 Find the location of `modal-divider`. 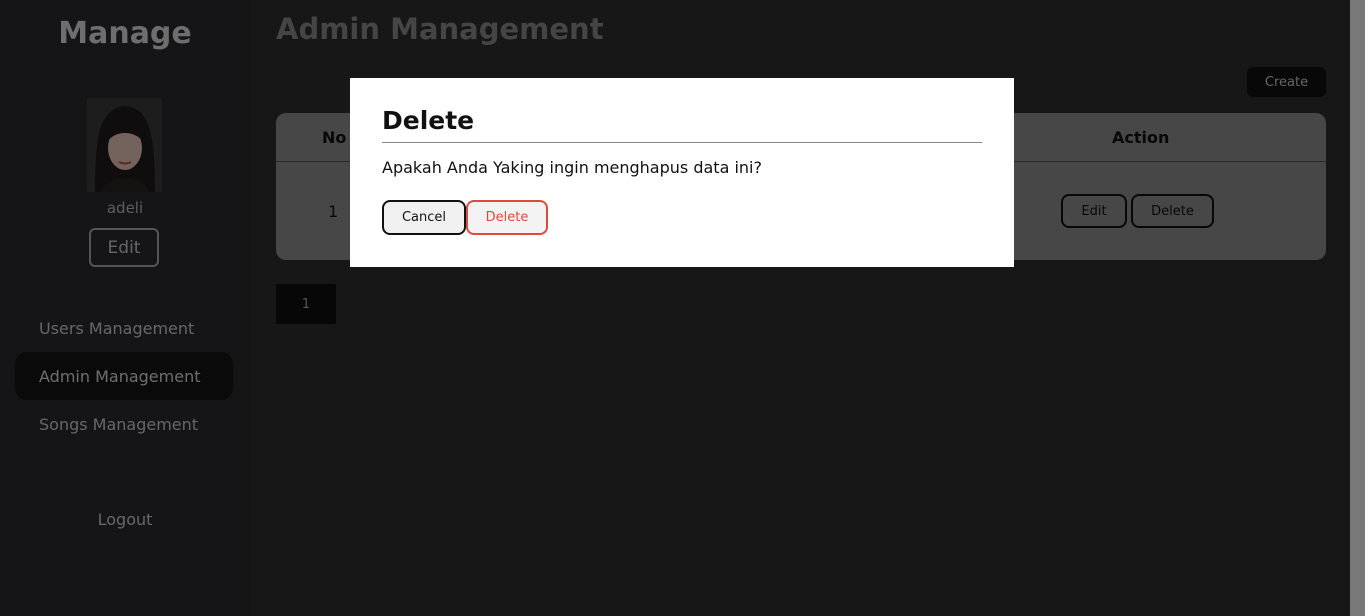

modal-divider is located at coordinates (682, 142).